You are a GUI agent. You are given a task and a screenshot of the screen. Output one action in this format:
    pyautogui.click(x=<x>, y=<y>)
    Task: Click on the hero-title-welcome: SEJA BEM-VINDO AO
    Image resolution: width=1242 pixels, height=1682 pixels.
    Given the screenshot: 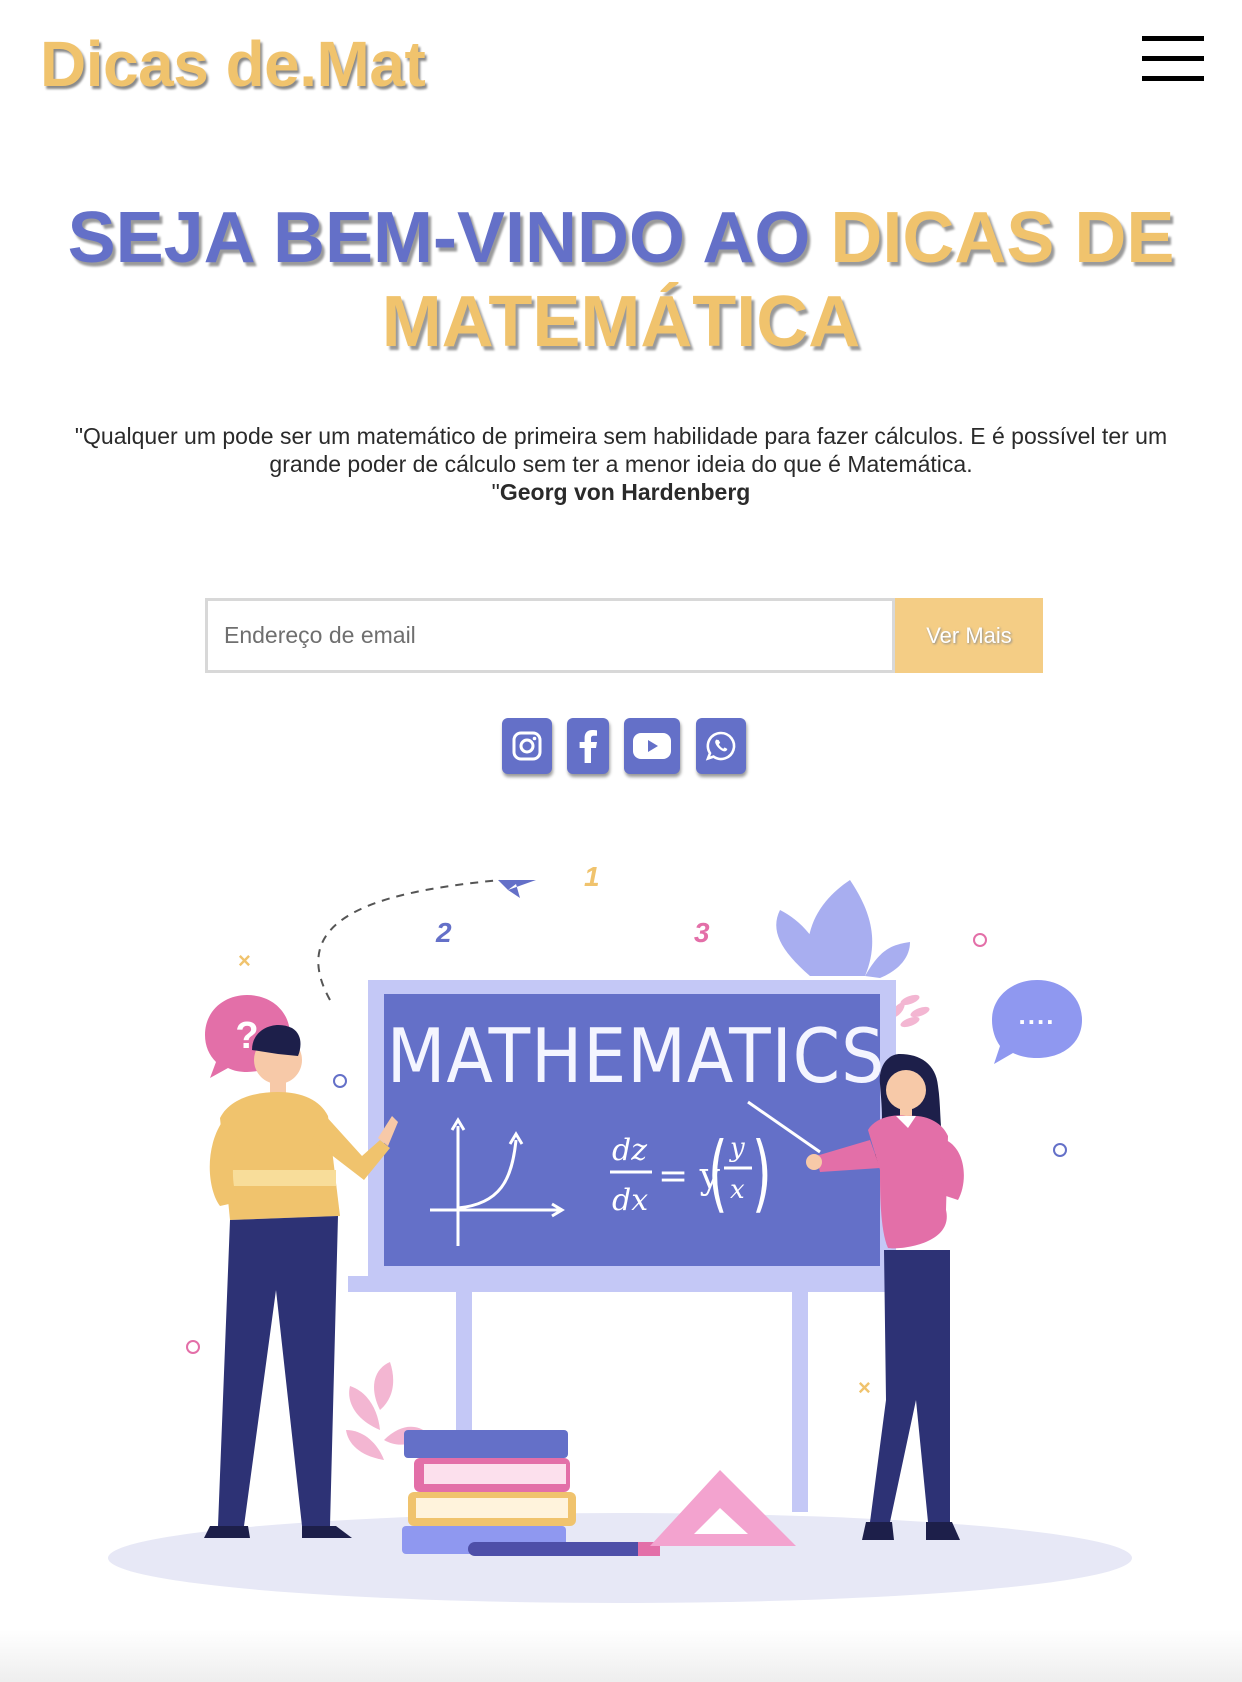 What is the action you would take?
    pyautogui.click(x=449, y=238)
    